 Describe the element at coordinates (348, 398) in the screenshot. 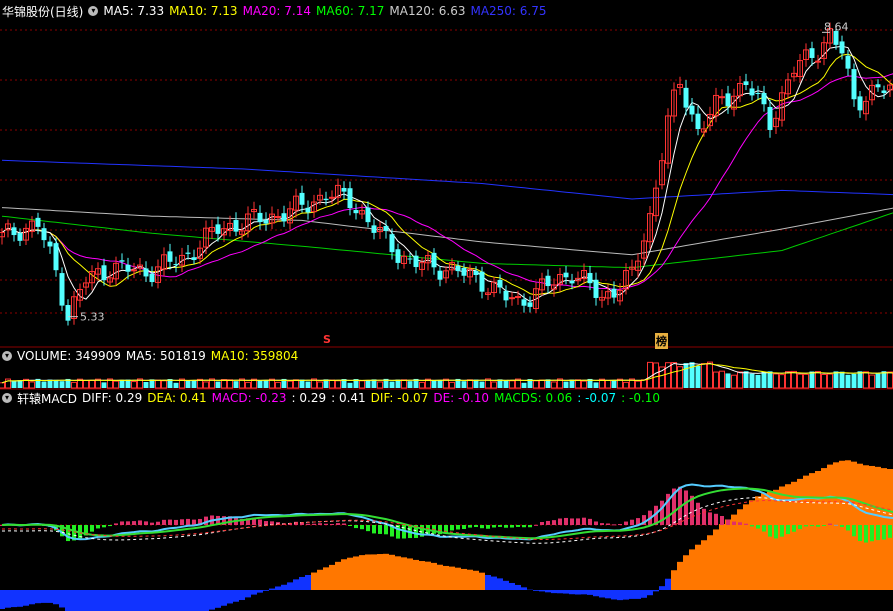

I see `macd-extra-2: : 0.41` at that location.